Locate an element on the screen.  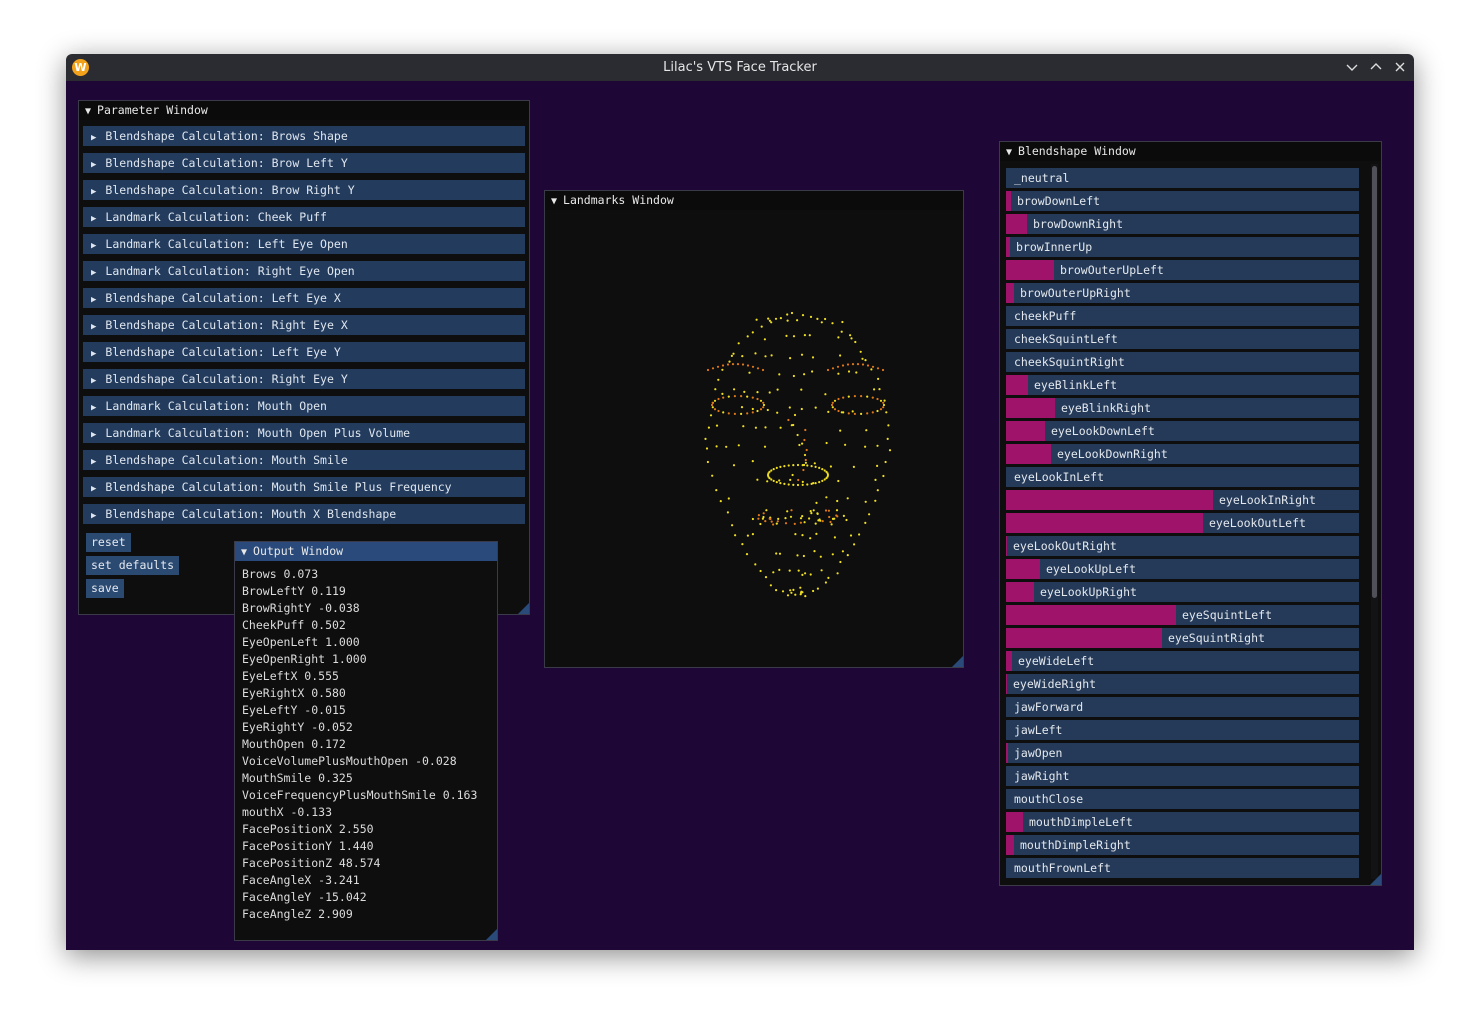
collapsing-header: ▶ Blendshape Calculation: Left Eye Y is located at coordinates (304, 352).